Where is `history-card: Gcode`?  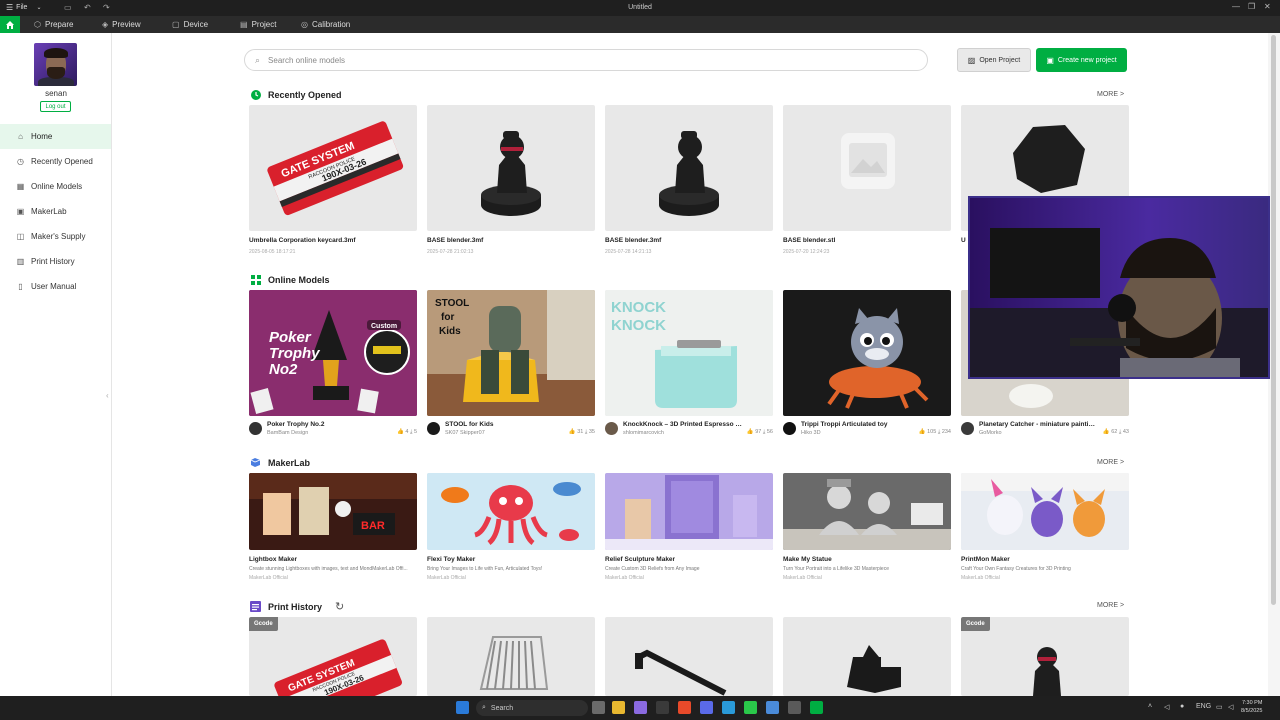 history-card: Gcode is located at coordinates (1045, 656).